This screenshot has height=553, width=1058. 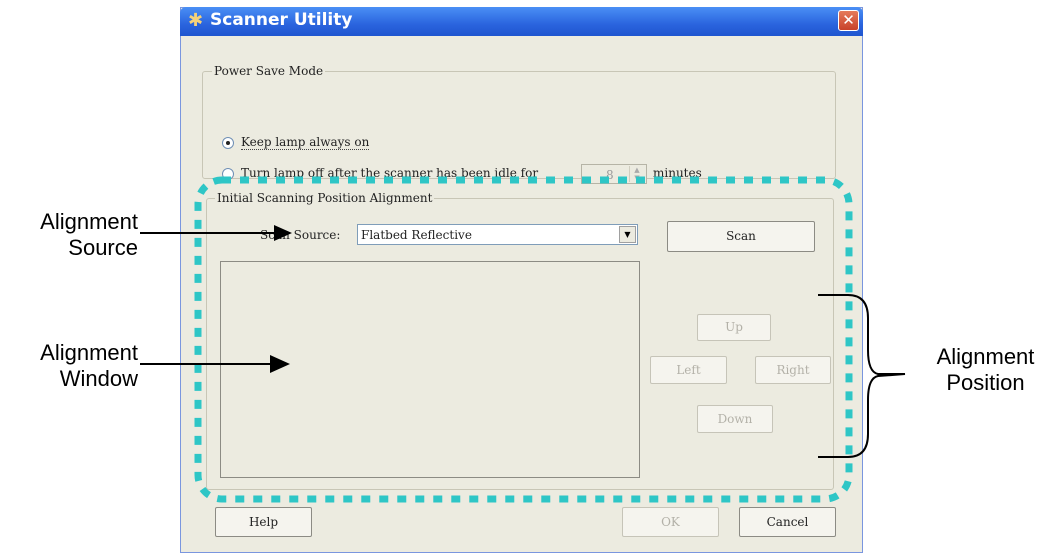 What do you see at coordinates (98, 378) in the screenshot?
I see `callout-window-line2: Window` at bounding box center [98, 378].